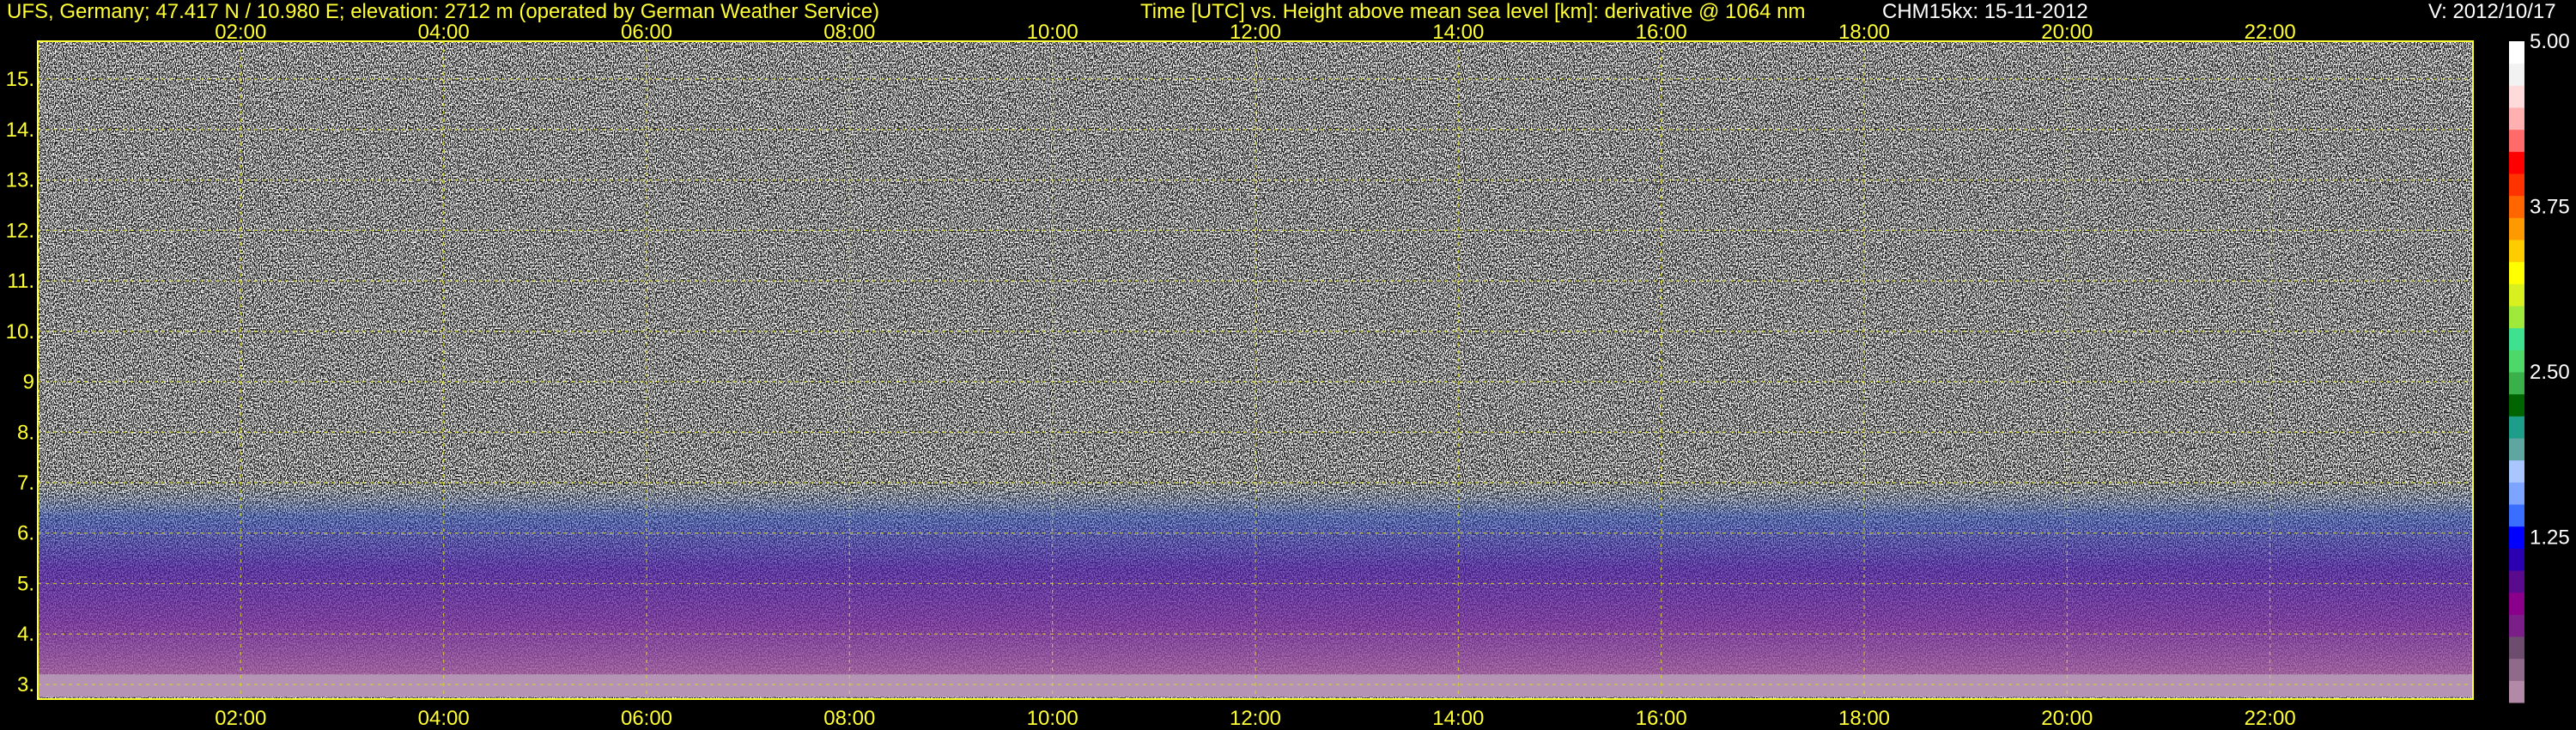 The image size is (2576, 730). I want to click on y-tick-label: 8., so click(25, 432).